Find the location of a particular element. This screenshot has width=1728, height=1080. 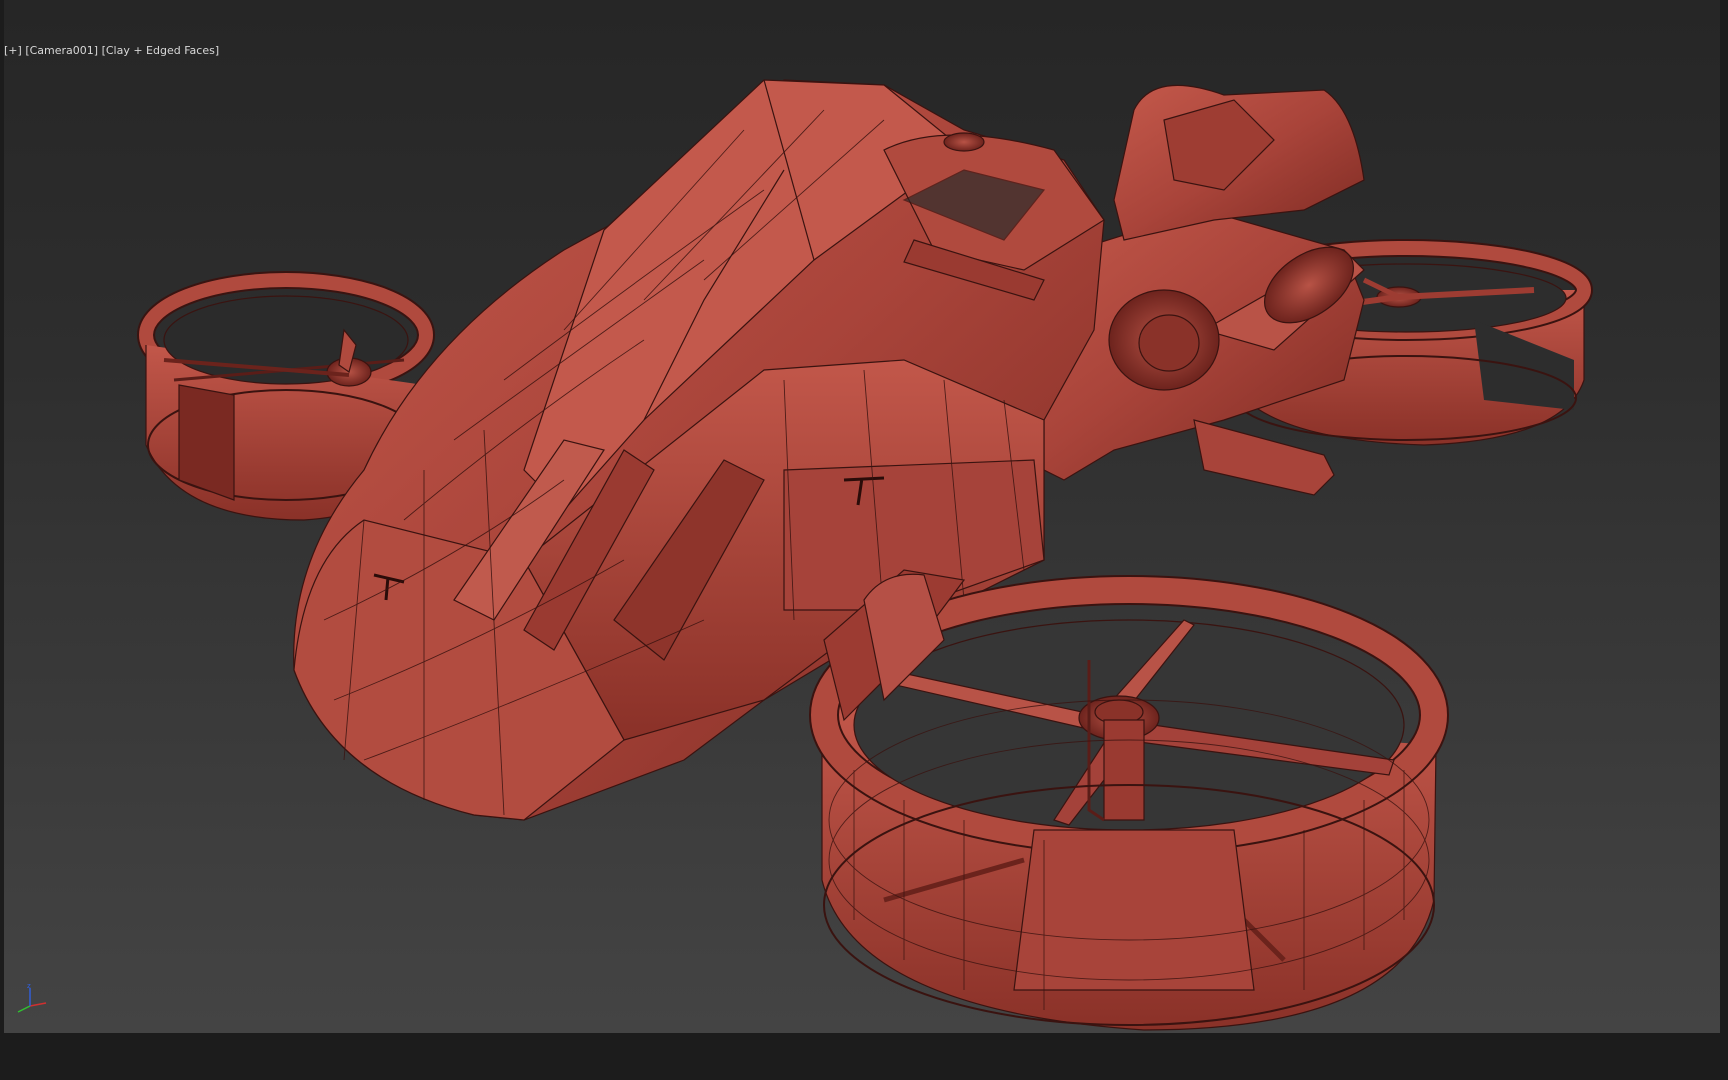

viewport-menu-button: [+] is located at coordinates (13, 50).